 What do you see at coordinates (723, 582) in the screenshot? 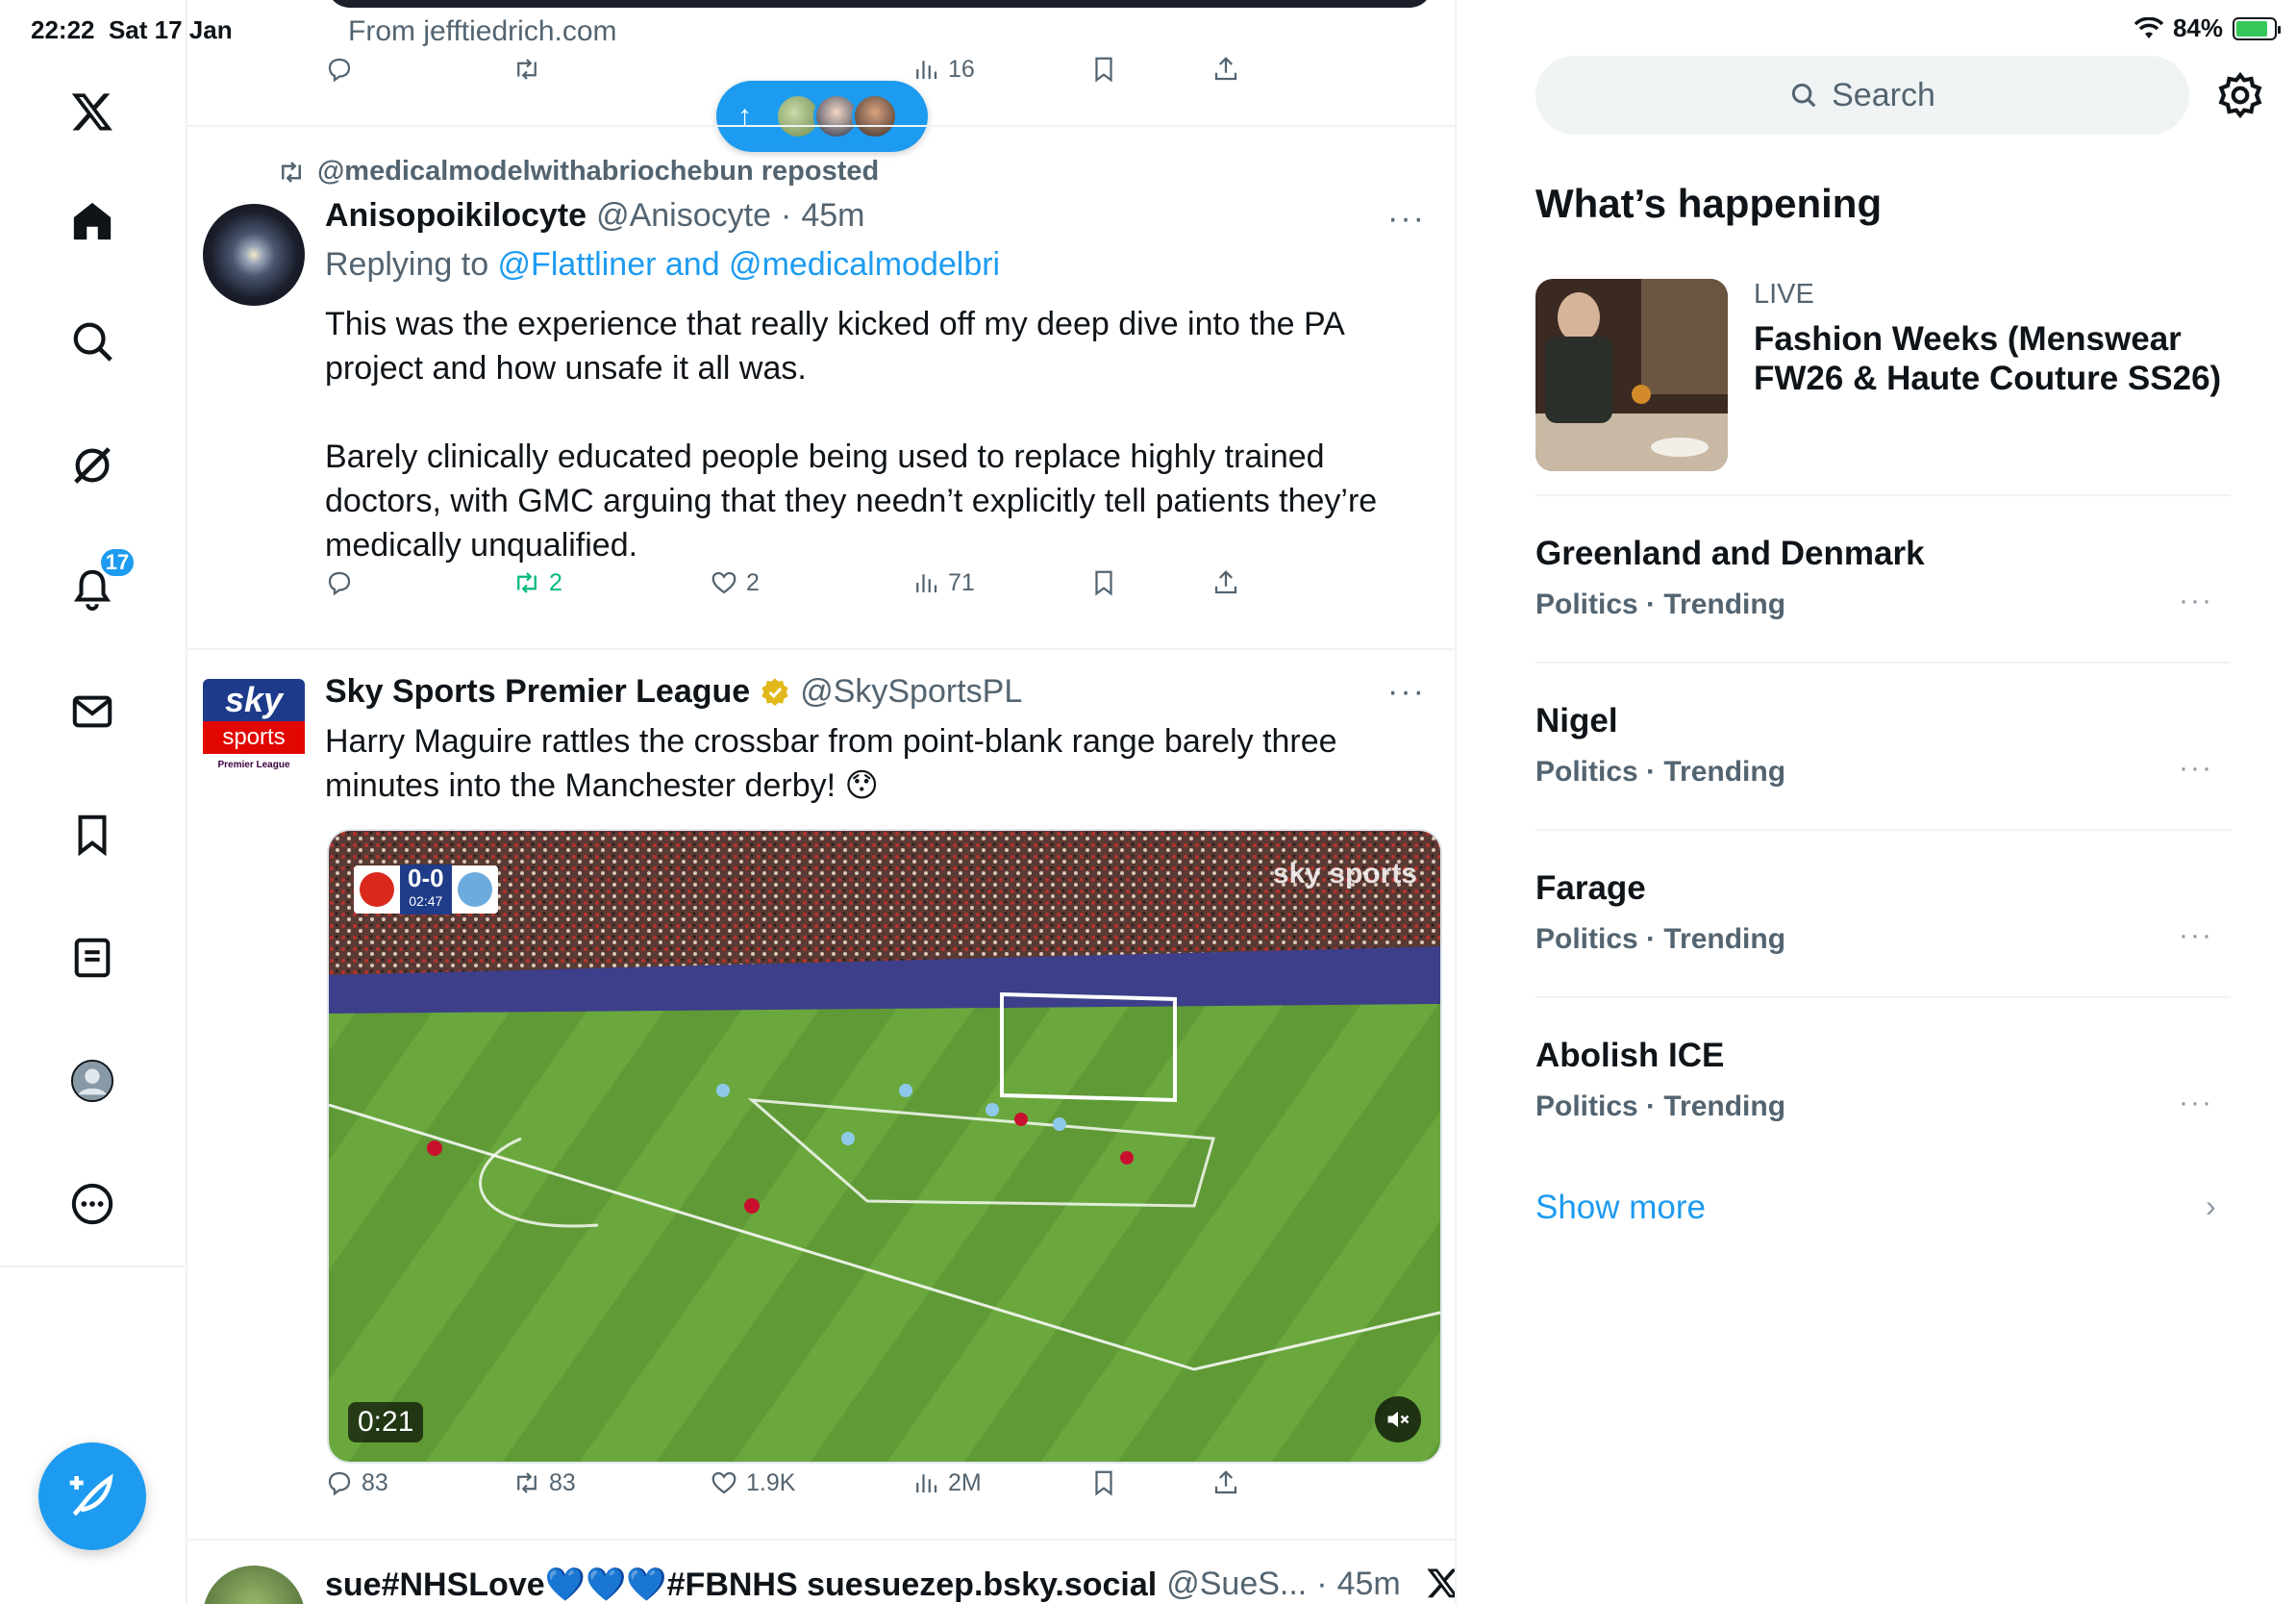
I see `heart-icon` at bounding box center [723, 582].